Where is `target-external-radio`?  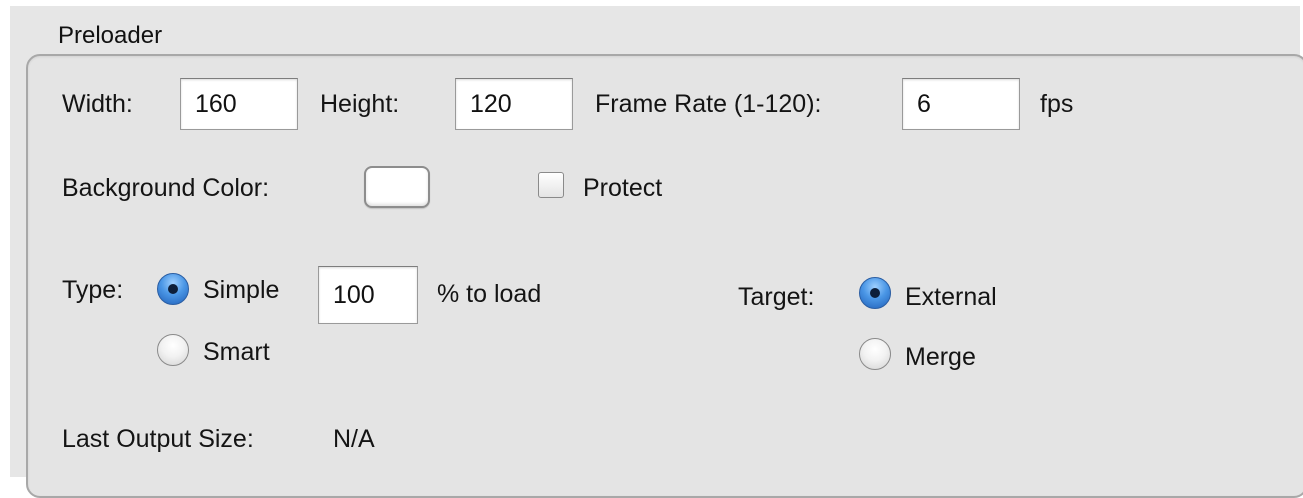 target-external-radio is located at coordinates (875, 293).